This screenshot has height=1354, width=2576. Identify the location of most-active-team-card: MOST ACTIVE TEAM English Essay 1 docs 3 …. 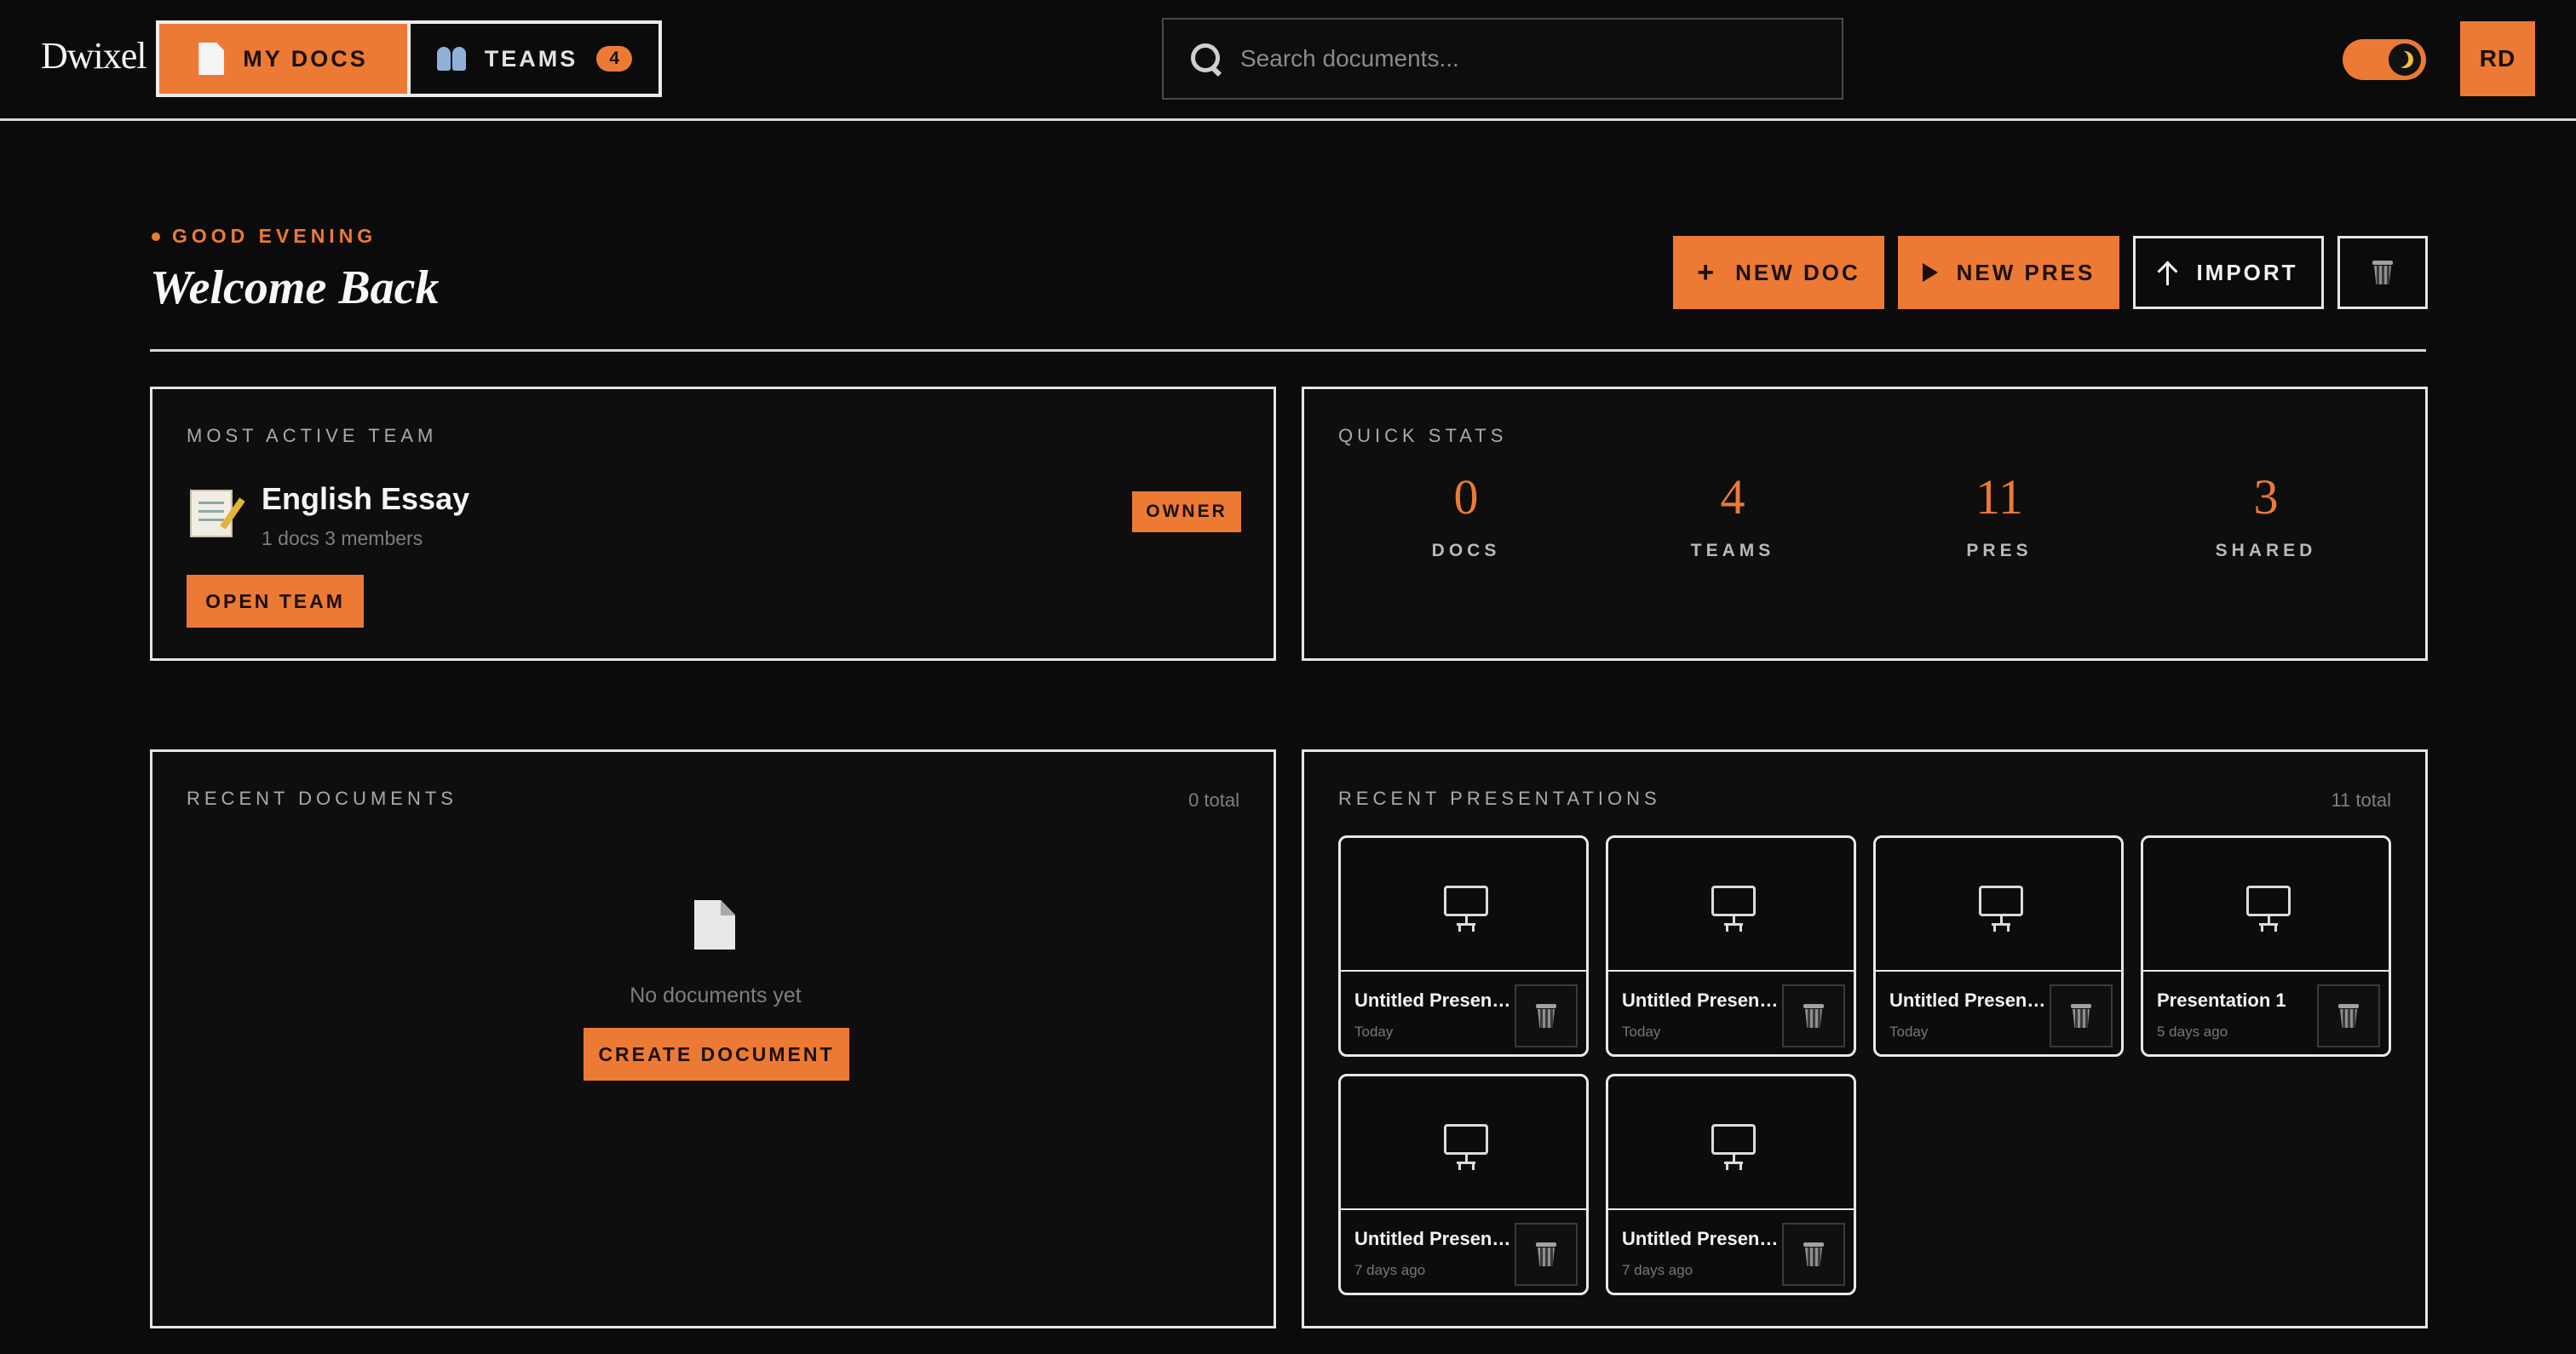
(713, 524).